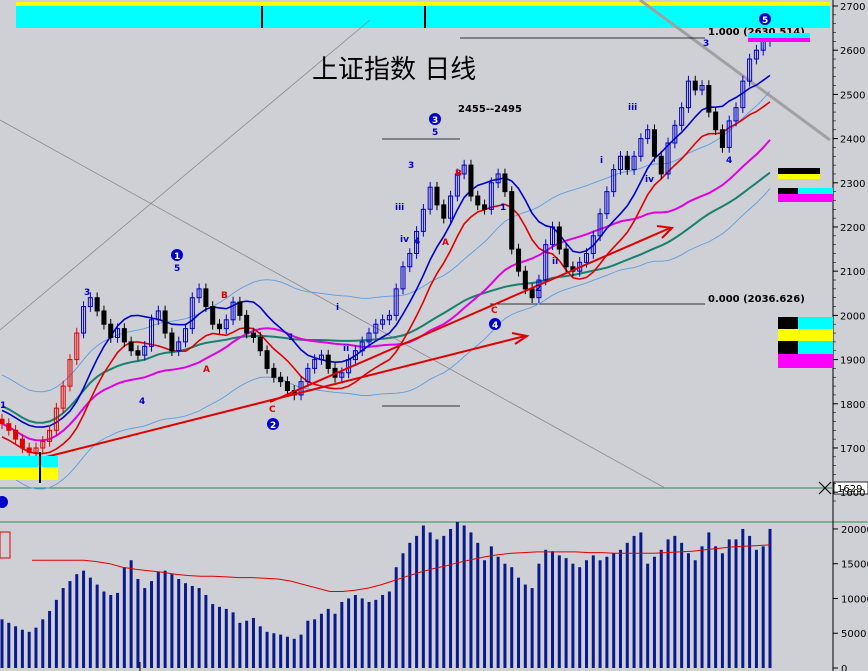 The height and width of the screenshot is (671, 868). What do you see at coordinates (852, 449) in the screenshot?
I see `price-tick-label: 1700` at bounding box center [852, 449].